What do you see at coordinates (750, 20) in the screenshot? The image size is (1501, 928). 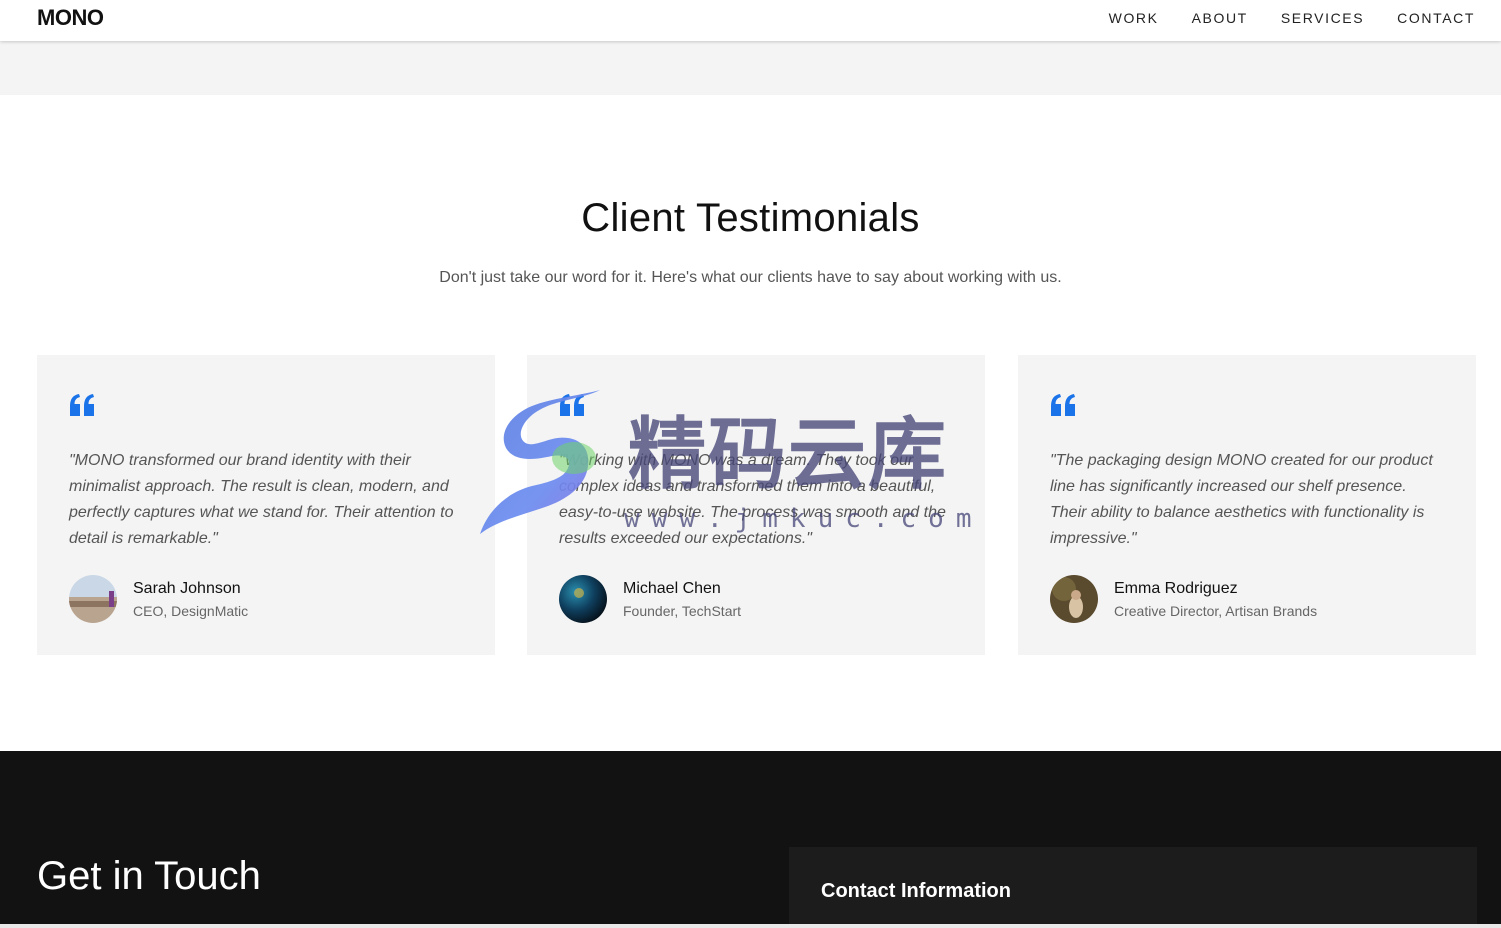 I see `top-navbar: MONO WORK ABOUT SERVICES CONTACT` at bounding box center [750, 20].